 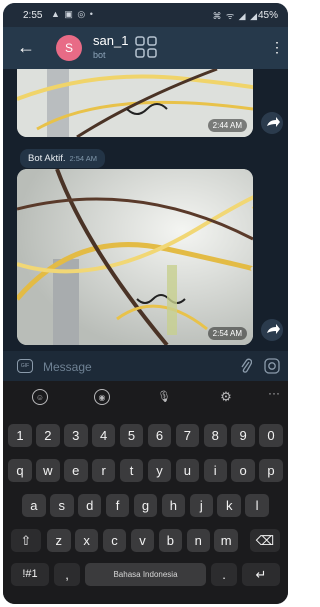 I want to click on settings-icon: ⚙, so click(x=226, y=397).